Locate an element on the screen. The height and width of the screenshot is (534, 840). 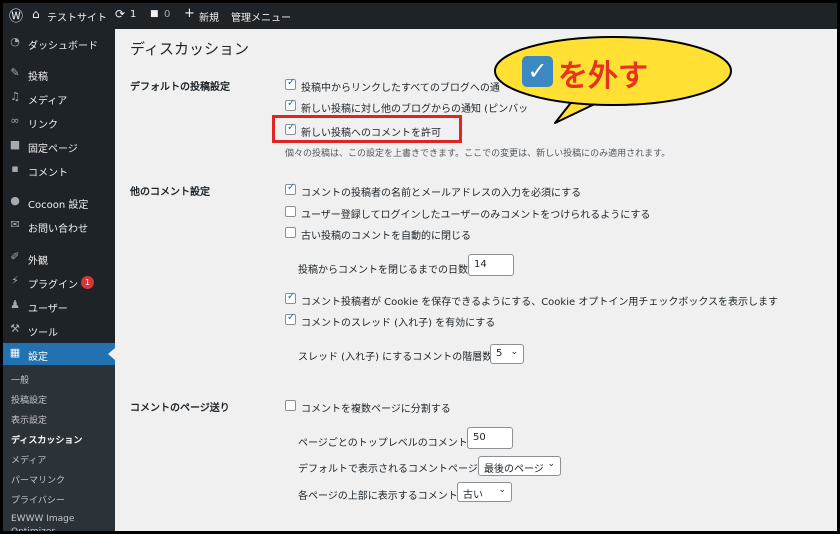
circle-icon: ● is located at coordinates (15, 200).